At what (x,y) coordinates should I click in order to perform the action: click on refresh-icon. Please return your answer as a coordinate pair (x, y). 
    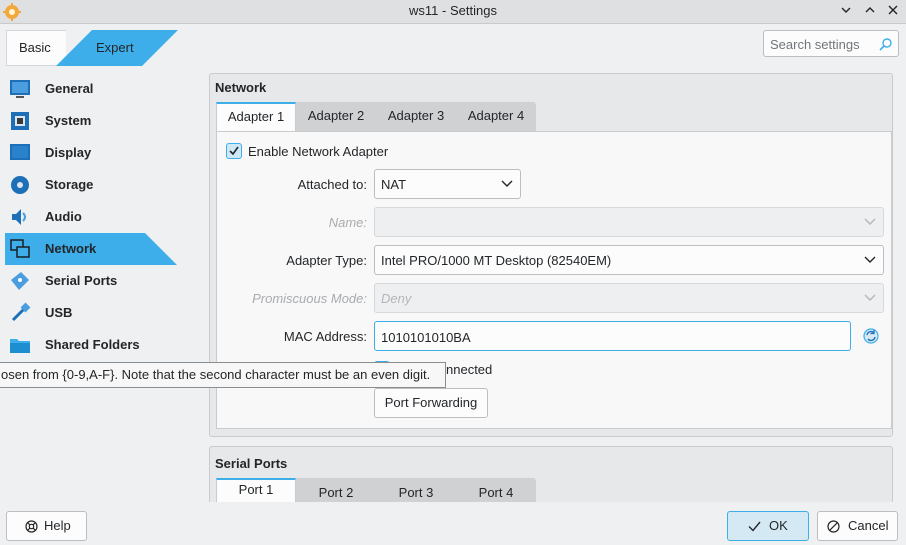
    Looking at the image, I should click on (871, 336).